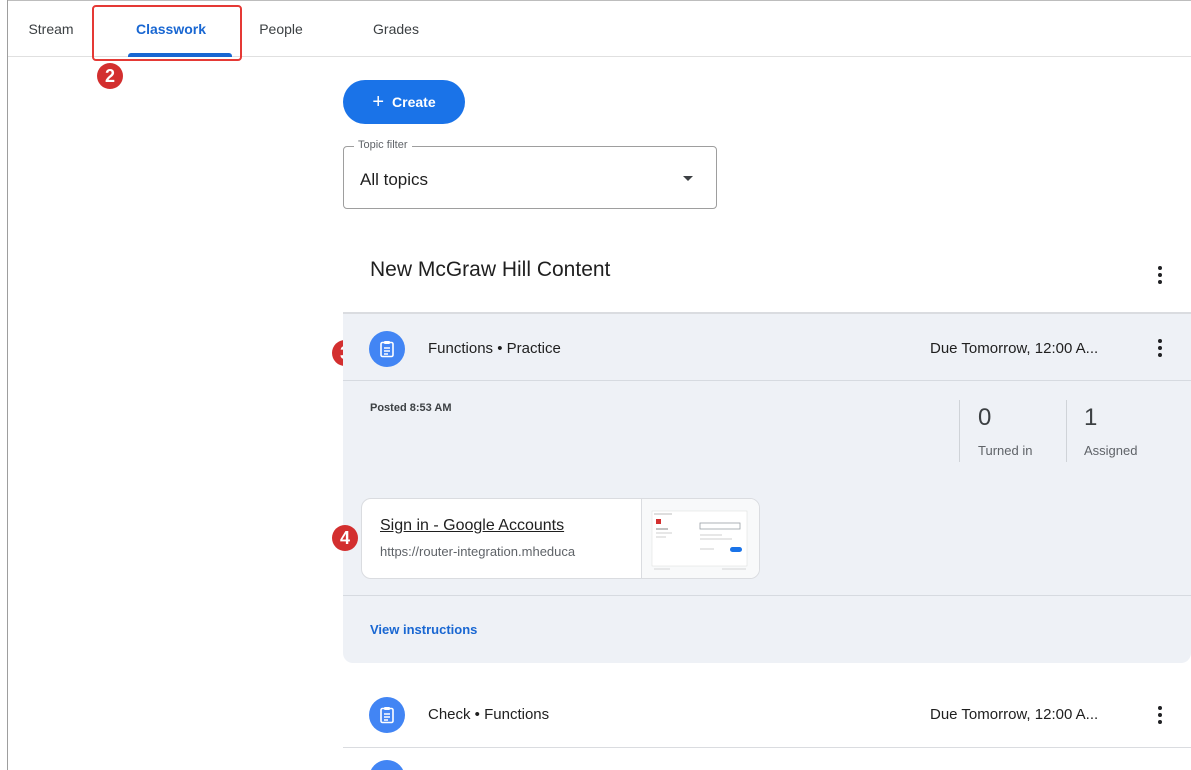  Describe the element at coordinates (688, 178) in the screenshot. I see `dropdown-arrow-icon` at that location.